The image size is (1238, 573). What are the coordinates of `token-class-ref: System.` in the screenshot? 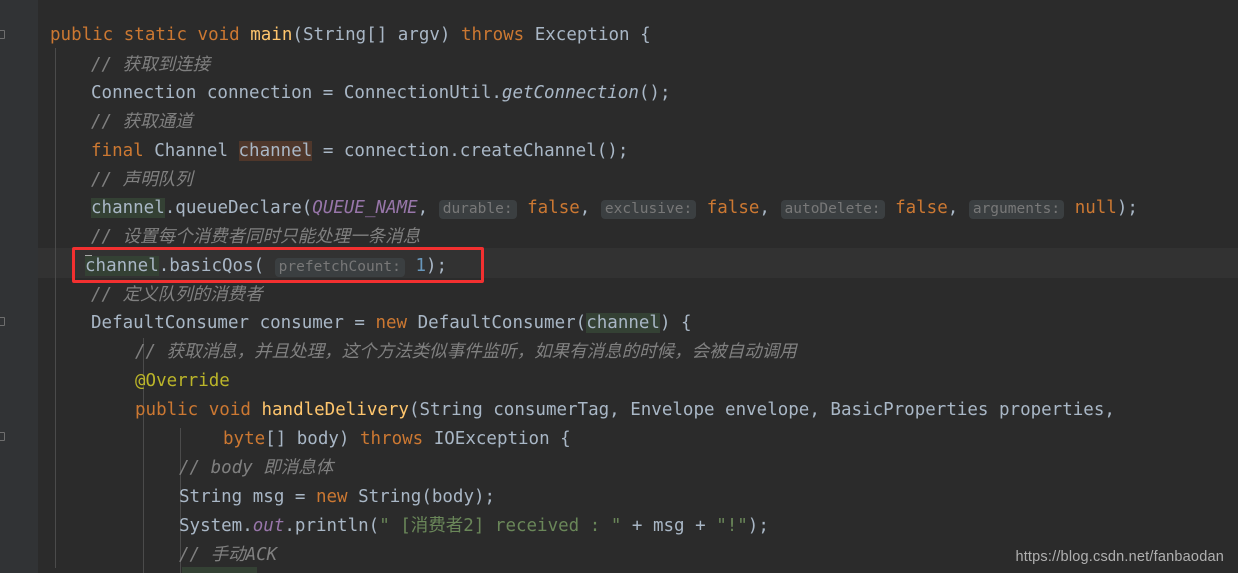 It's located at (216, 526).